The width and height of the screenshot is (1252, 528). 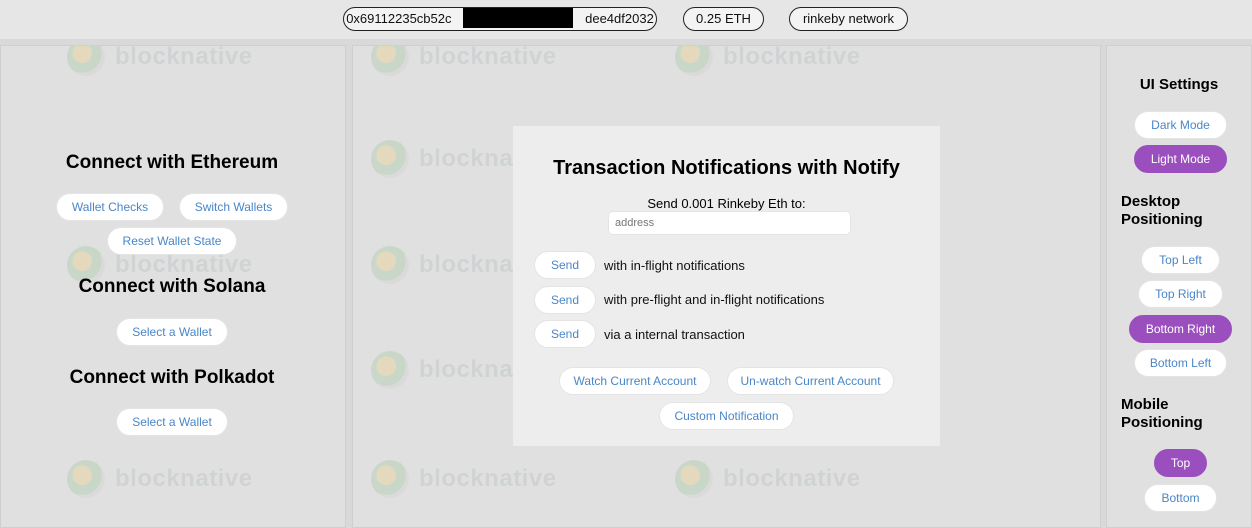 What do you see at coordinates (726, 416) in the screenshot?
I see `custom-notification-button: Custom Notification` at bounding box center [726, 416].